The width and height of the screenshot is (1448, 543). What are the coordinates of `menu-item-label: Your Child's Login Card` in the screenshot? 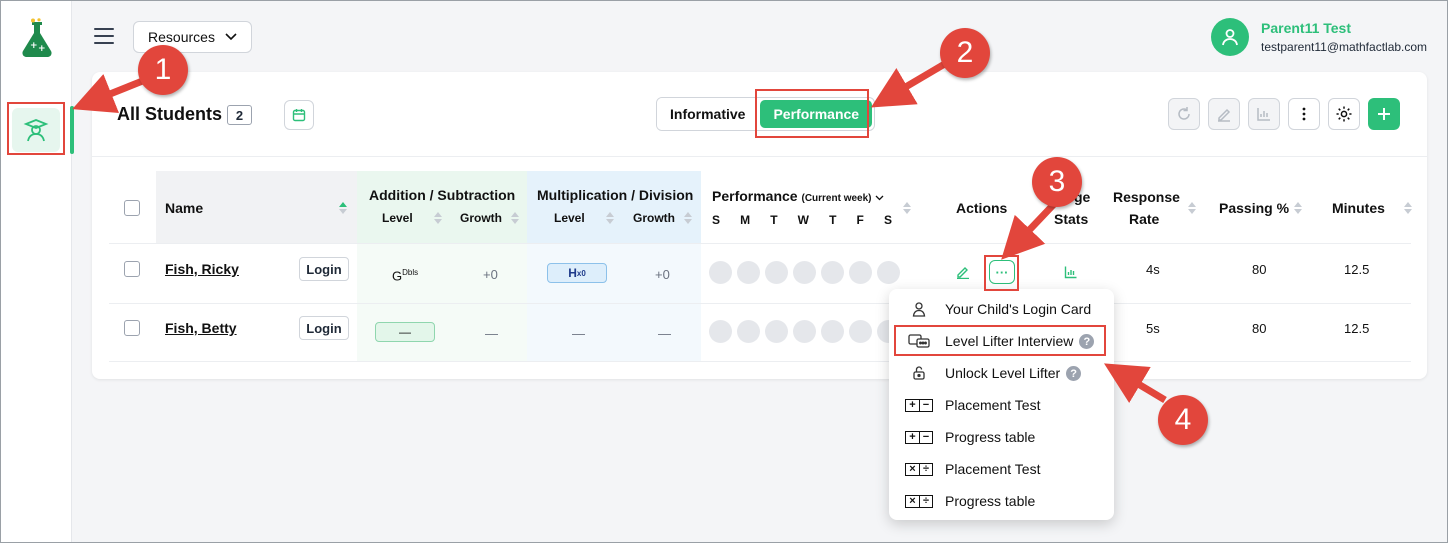 It's located at (1018, 309).